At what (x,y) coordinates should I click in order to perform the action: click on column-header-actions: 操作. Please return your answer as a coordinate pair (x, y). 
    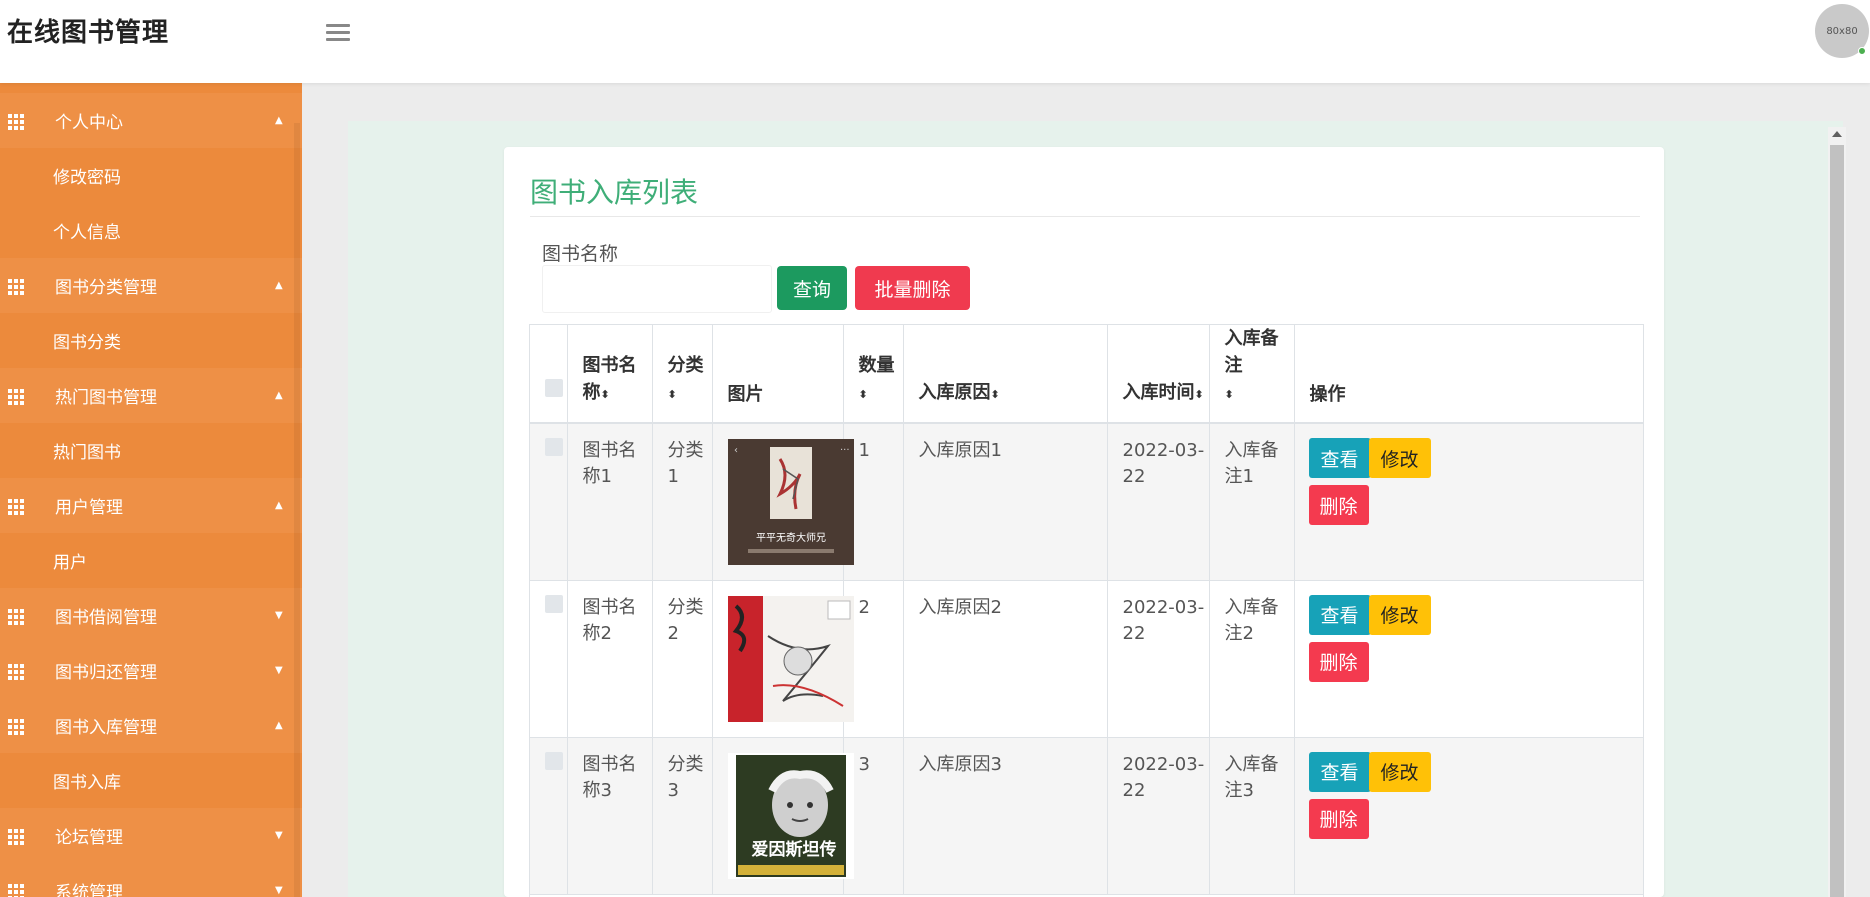
    Looking at the image, I should click on (1468, 374).